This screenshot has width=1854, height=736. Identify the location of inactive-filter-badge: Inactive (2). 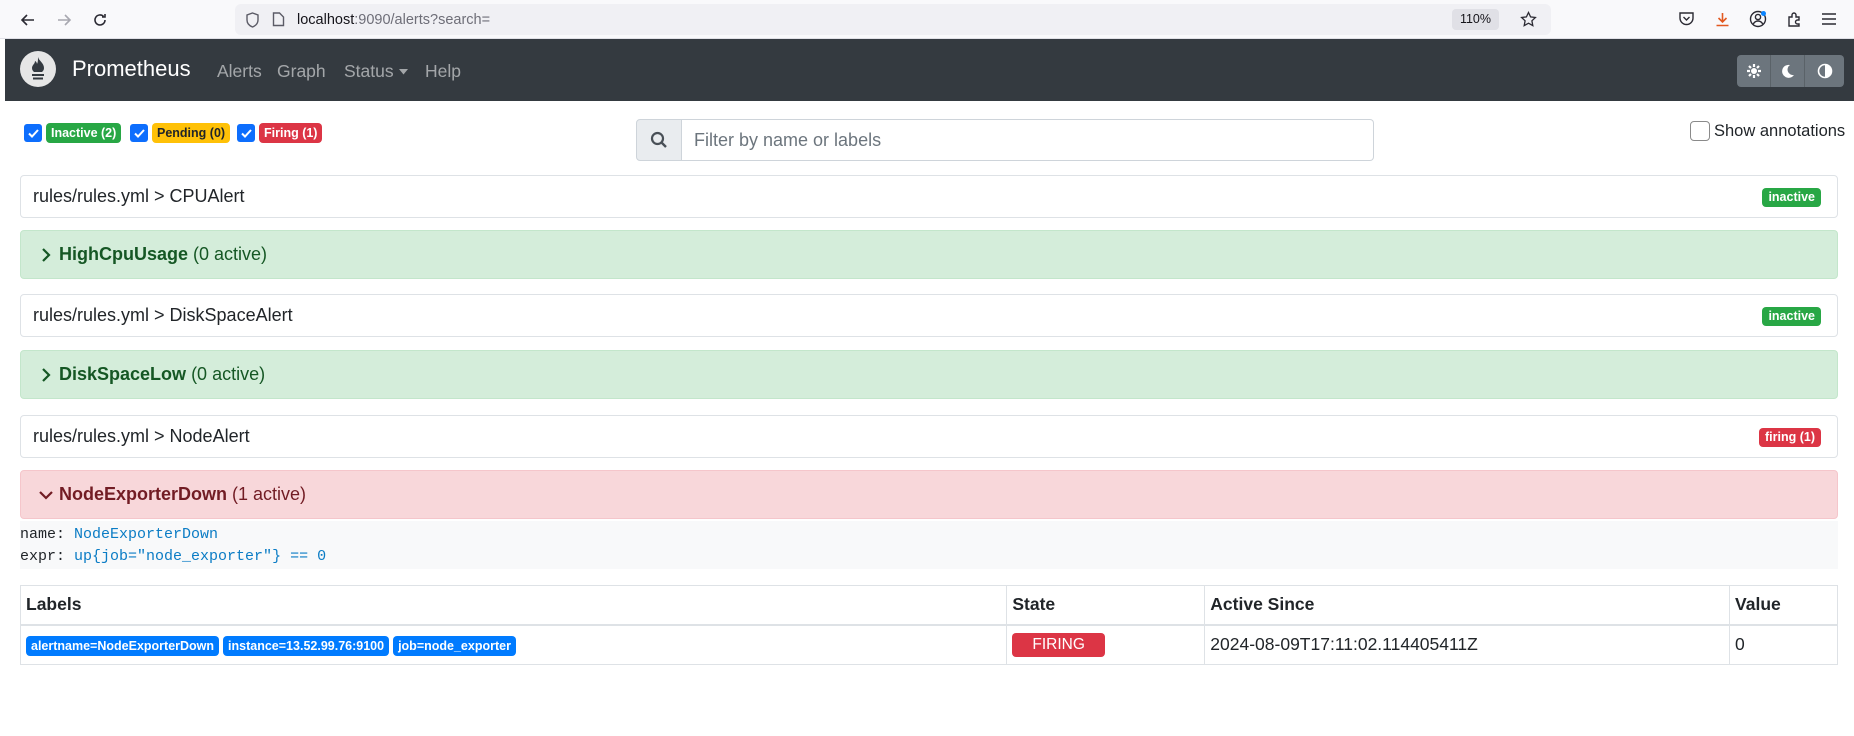
(84, 133).